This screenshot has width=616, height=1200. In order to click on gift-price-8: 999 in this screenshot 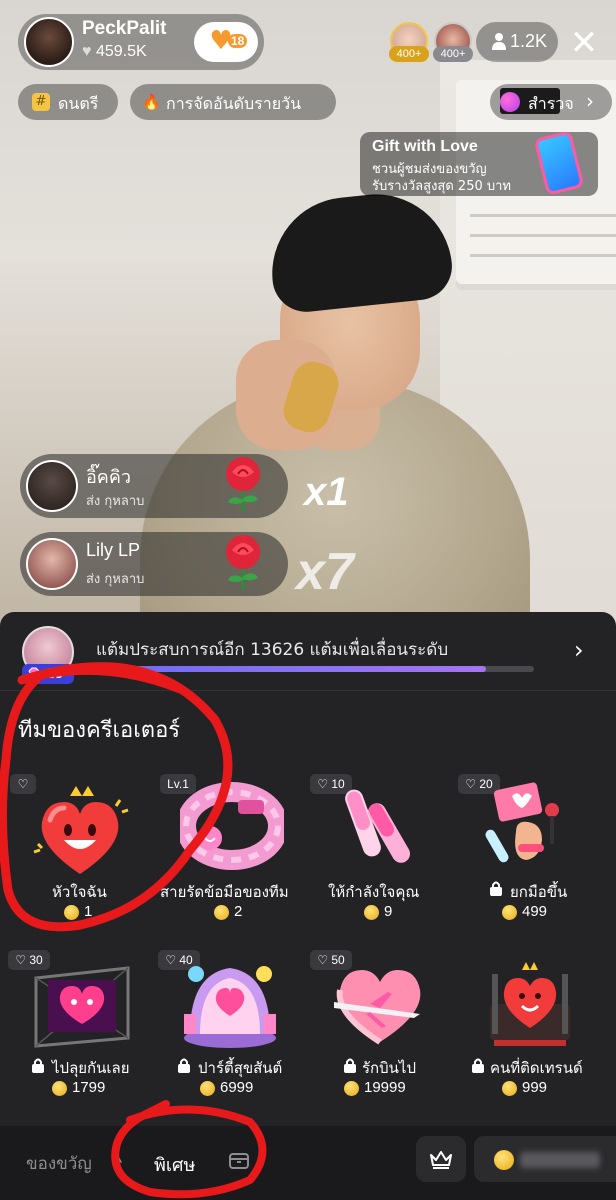, I will do `click(535, 1087)`.